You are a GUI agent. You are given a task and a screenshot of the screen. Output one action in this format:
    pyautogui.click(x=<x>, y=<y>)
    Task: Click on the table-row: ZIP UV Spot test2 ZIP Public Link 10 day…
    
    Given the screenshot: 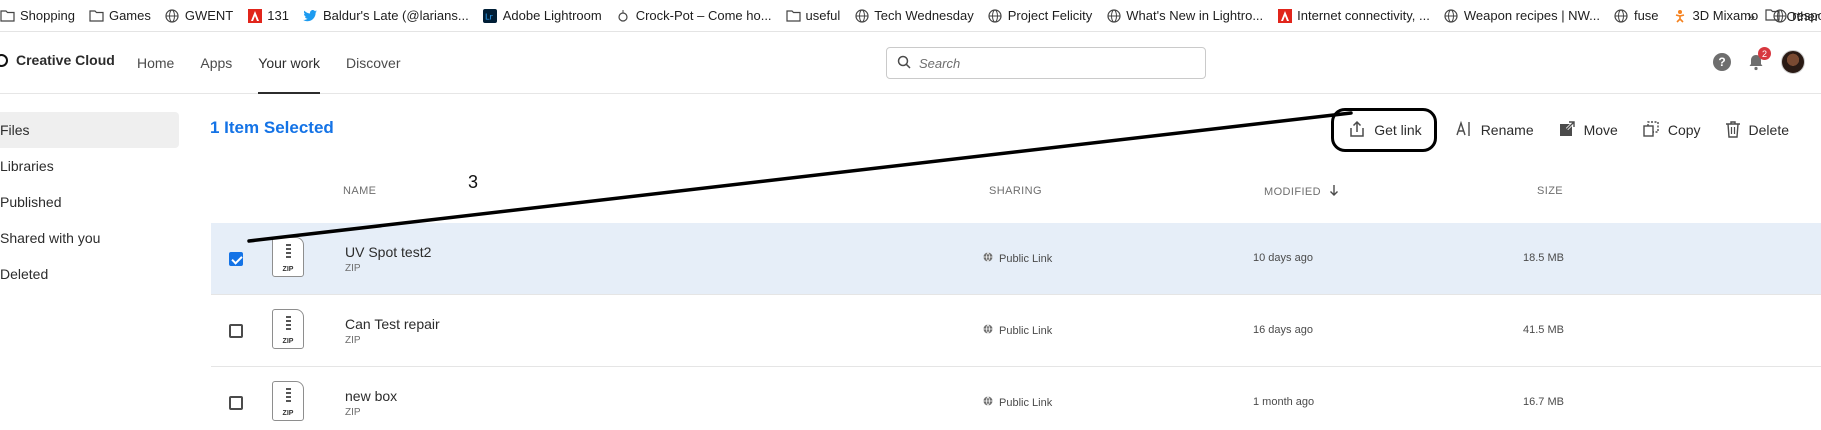 What is the action you would take?
    pyautogui.click(x=1016, y=259)
    